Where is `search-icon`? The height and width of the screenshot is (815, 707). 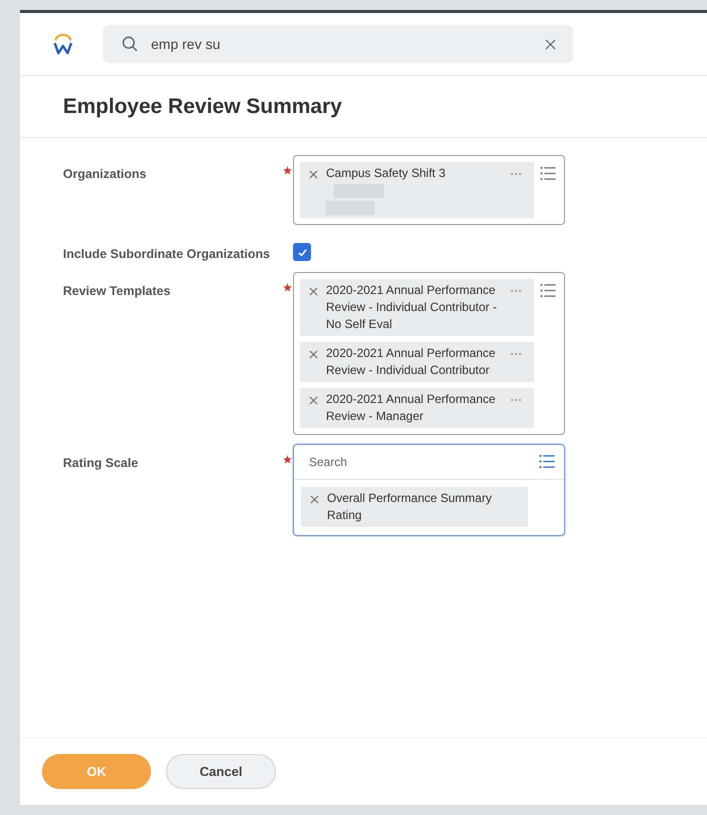
search-icon is located at coordinates (130, 44).